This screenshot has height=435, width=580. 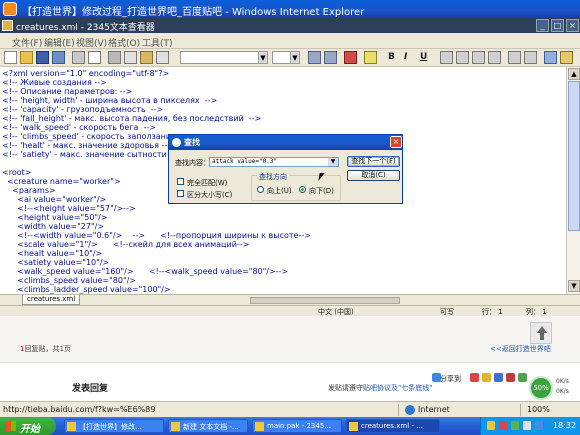 I want to click on align-right-icon, so click(x=478, y=57).